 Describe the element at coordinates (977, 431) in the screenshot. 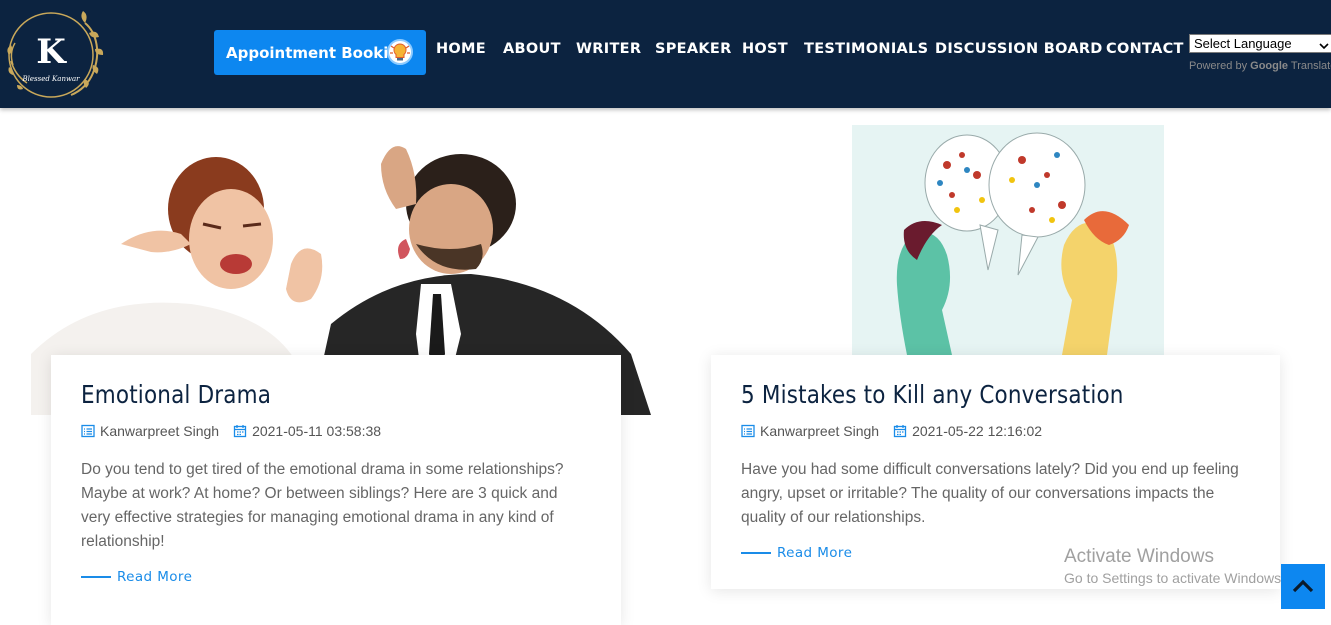

I see `post-date: 2021-05-22 12:16:02` at that location.